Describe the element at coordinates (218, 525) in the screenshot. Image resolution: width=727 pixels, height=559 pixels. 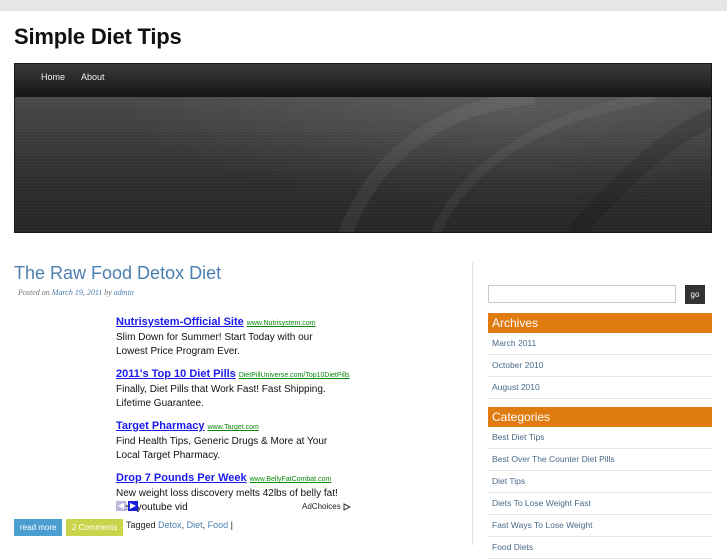
I see `tag-link: Food` at that location.